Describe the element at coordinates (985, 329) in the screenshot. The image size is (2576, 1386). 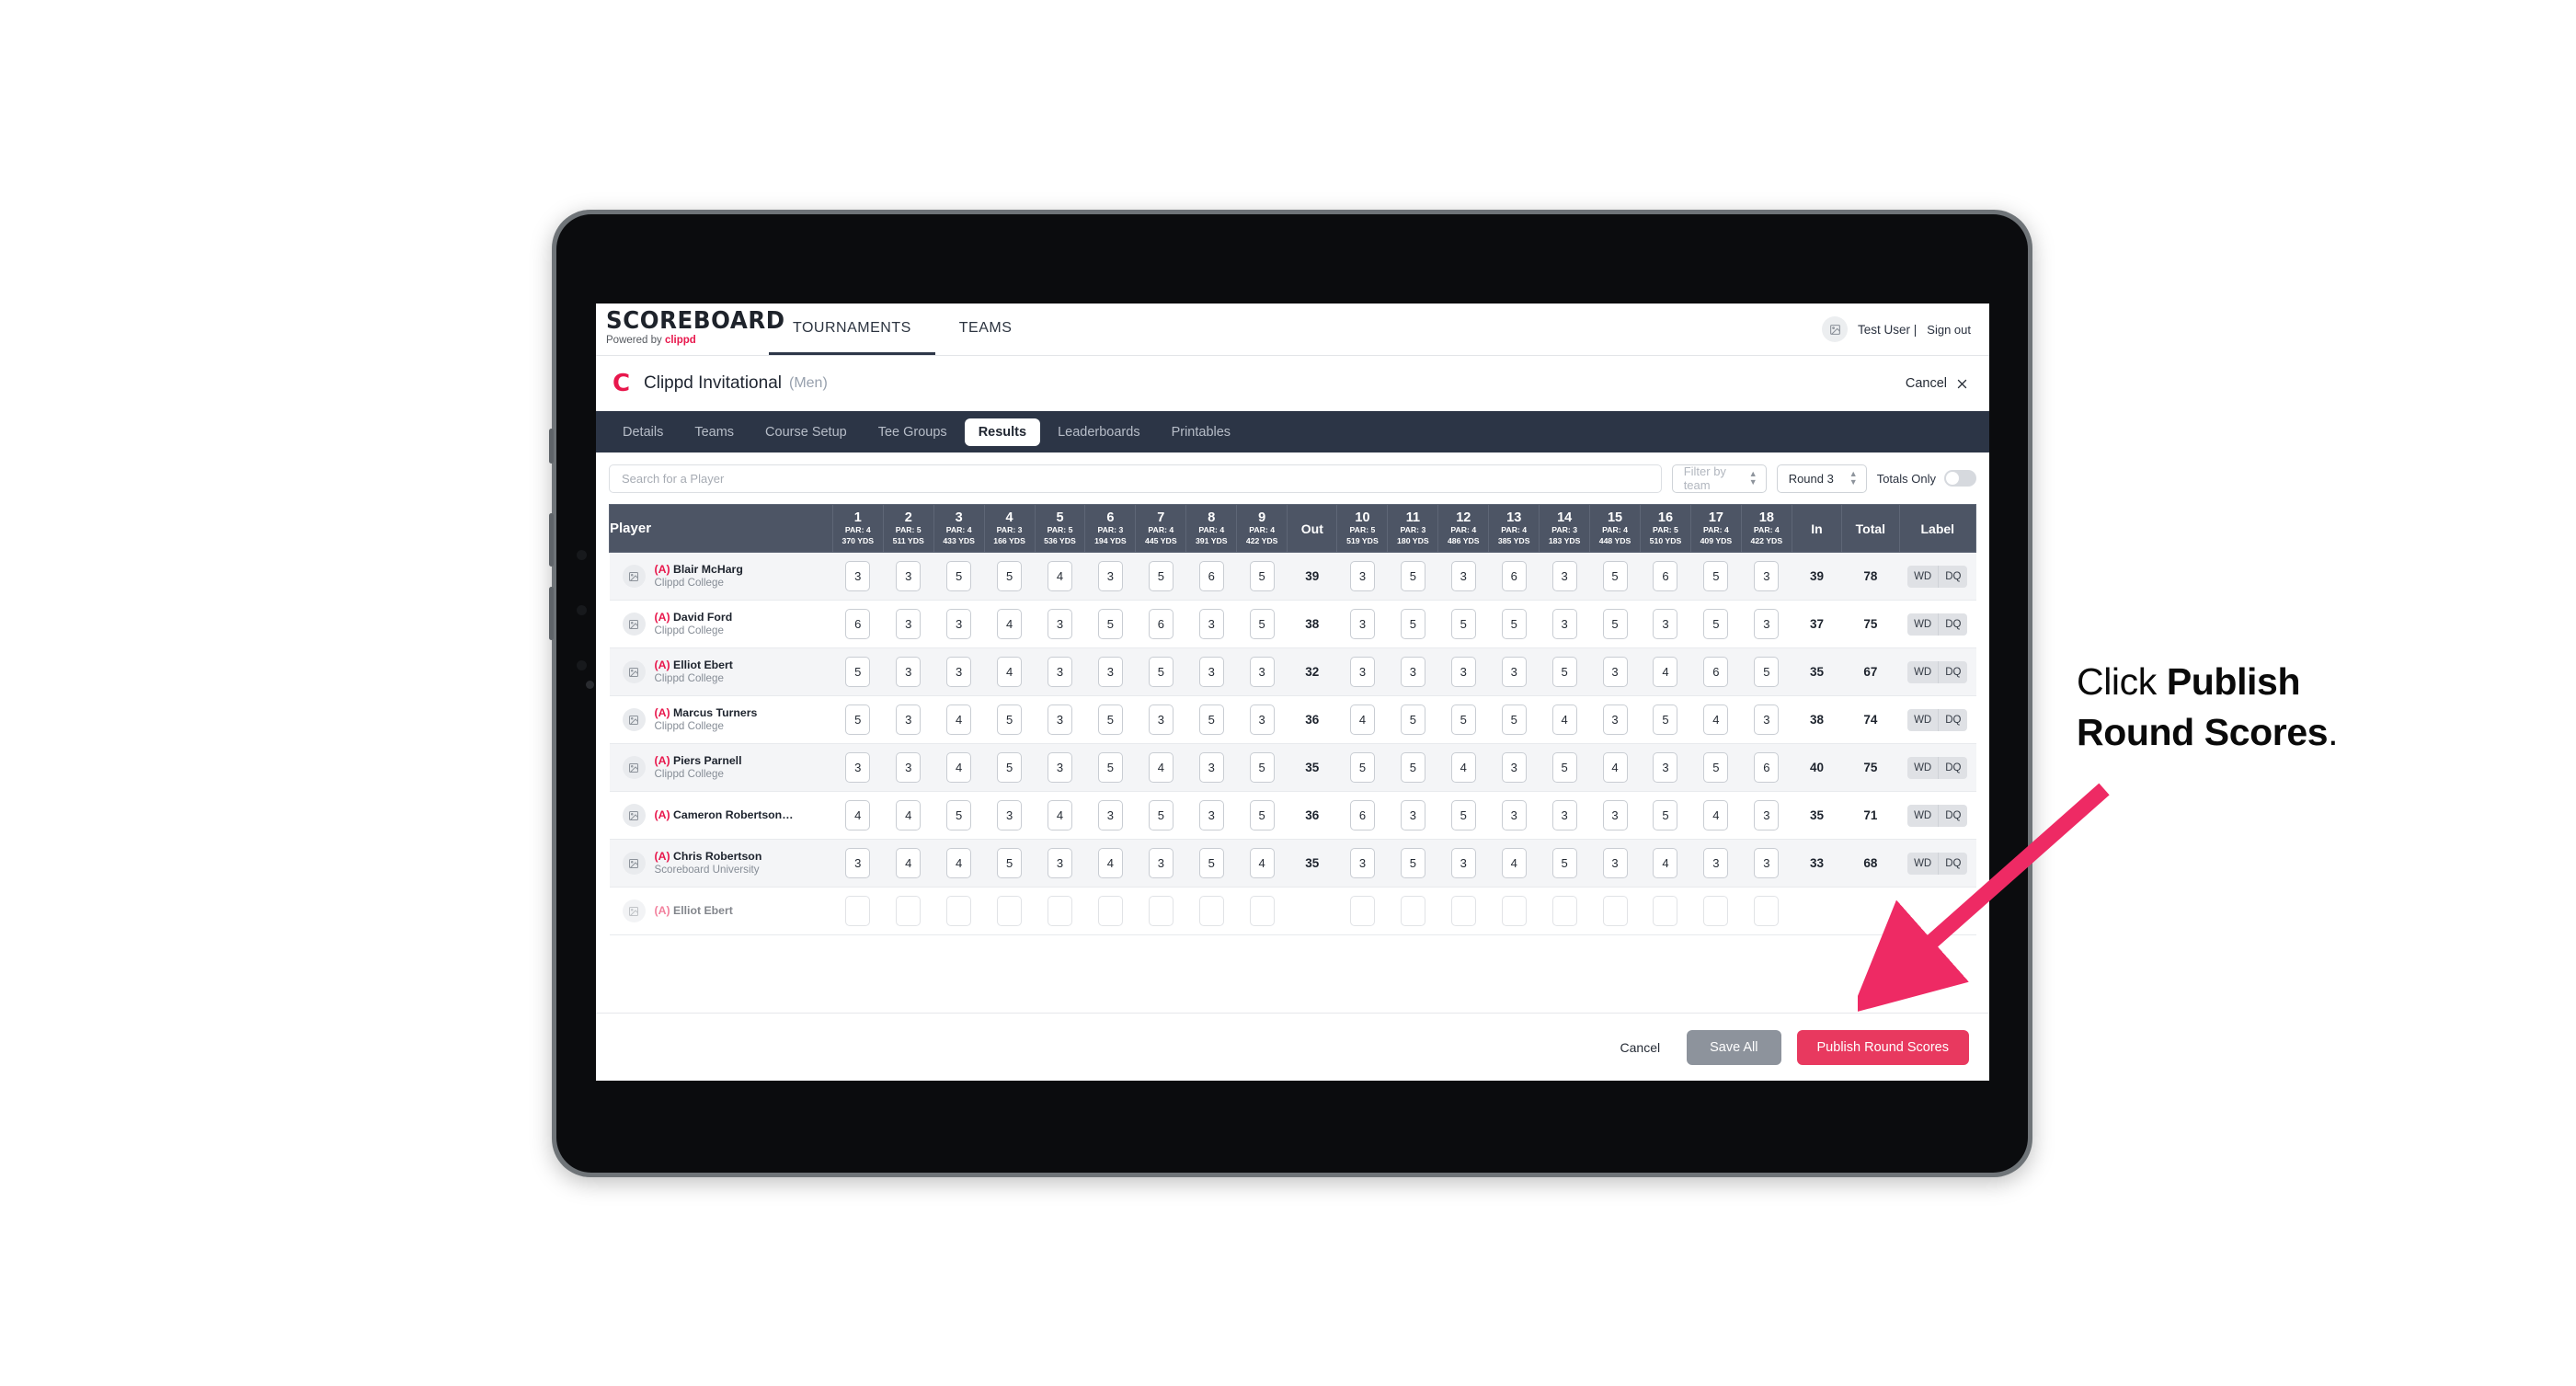
I see `nav-tab-teams: TEAMS` at that location.